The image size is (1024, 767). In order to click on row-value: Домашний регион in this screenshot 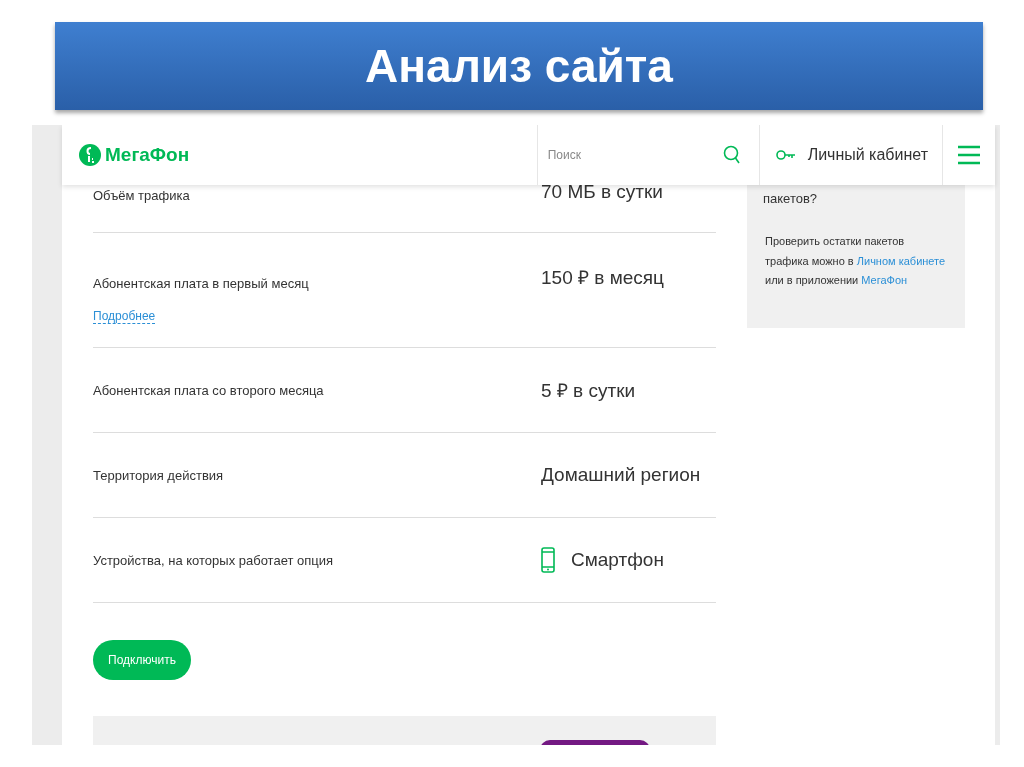, I will do `click(621, 475)`.